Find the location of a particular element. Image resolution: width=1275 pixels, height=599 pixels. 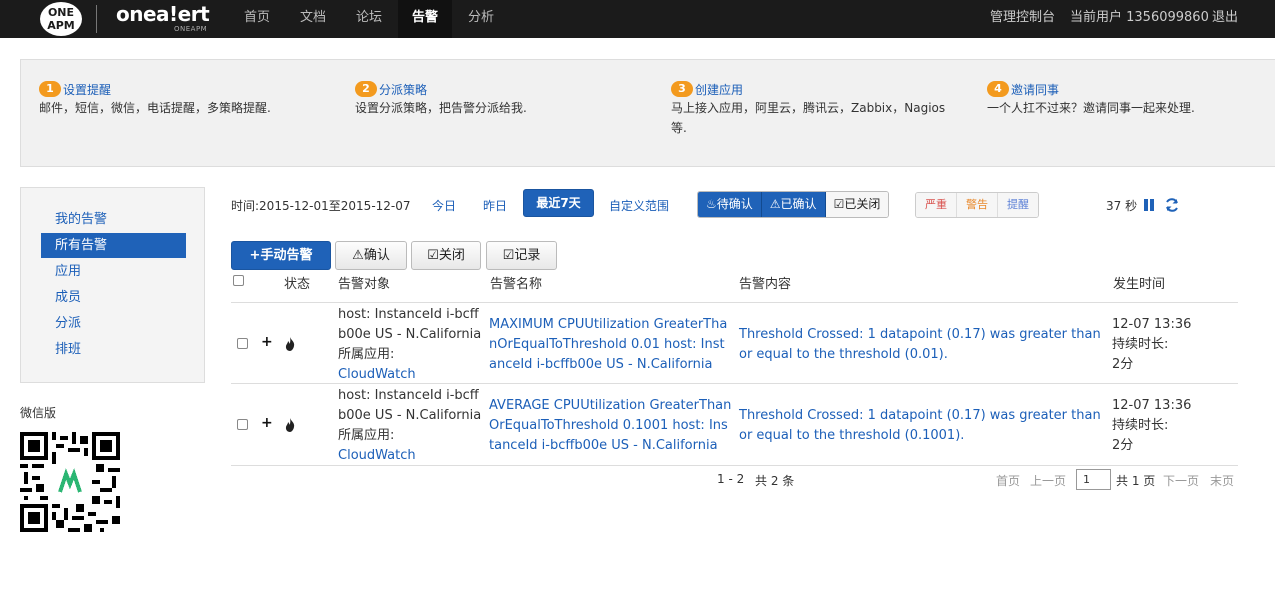

logout-link: 退出 is located at coordinates (1225, 19).